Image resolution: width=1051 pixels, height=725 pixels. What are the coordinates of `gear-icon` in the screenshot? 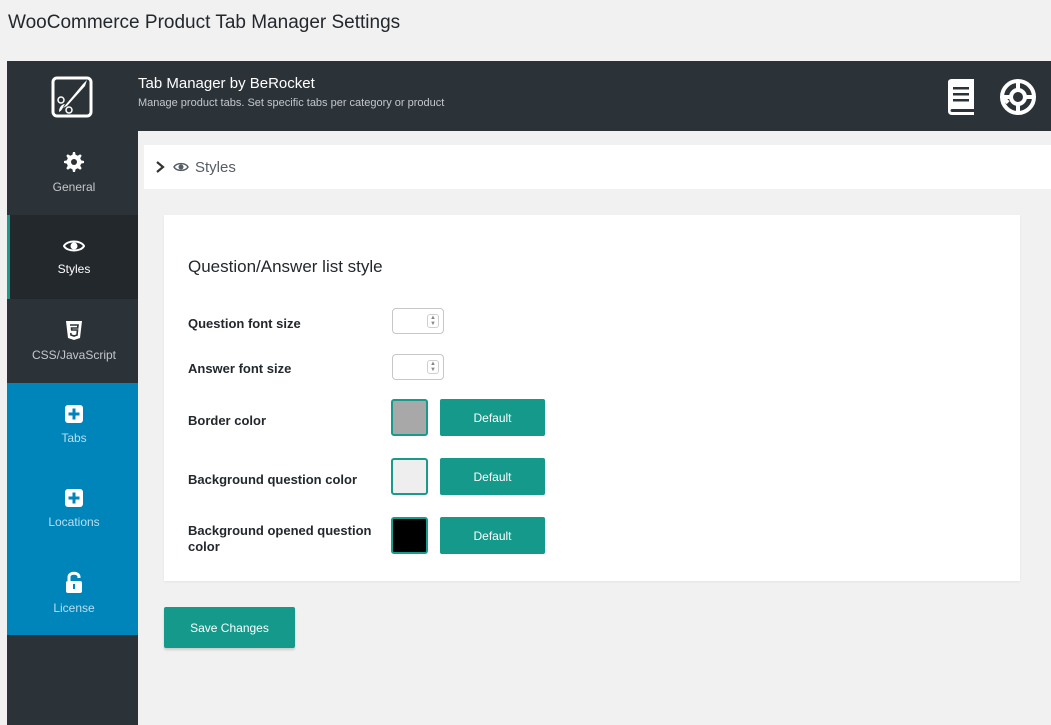 It's located at (74, 162).